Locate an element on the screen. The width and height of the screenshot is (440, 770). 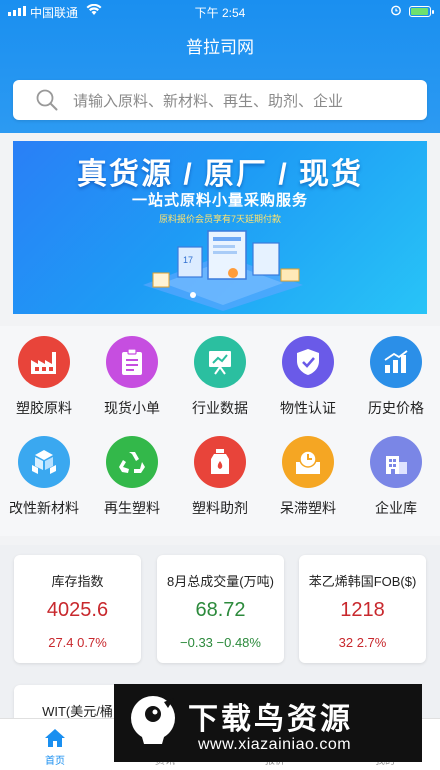
category-item: 改性新材料 is located at coordinates (44, 472).